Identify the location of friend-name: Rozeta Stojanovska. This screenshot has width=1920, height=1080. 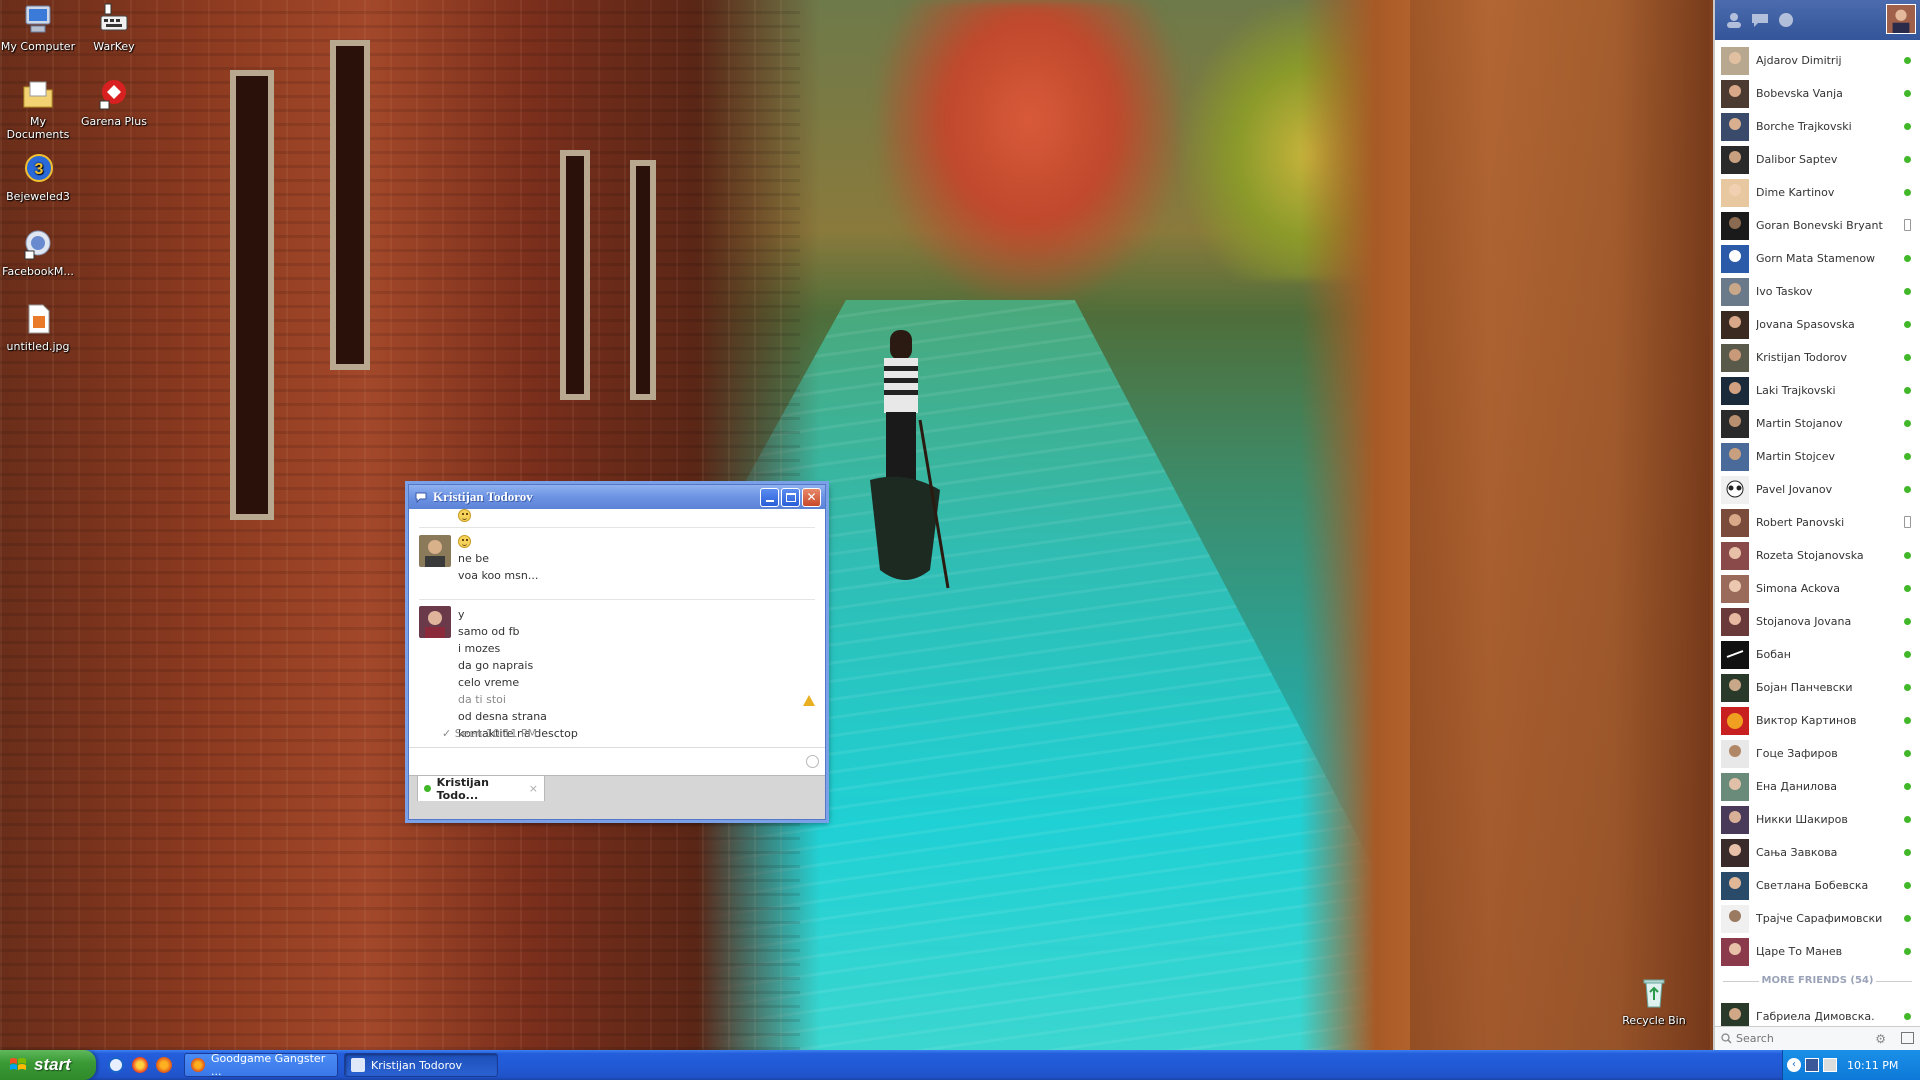
(1810, 555).